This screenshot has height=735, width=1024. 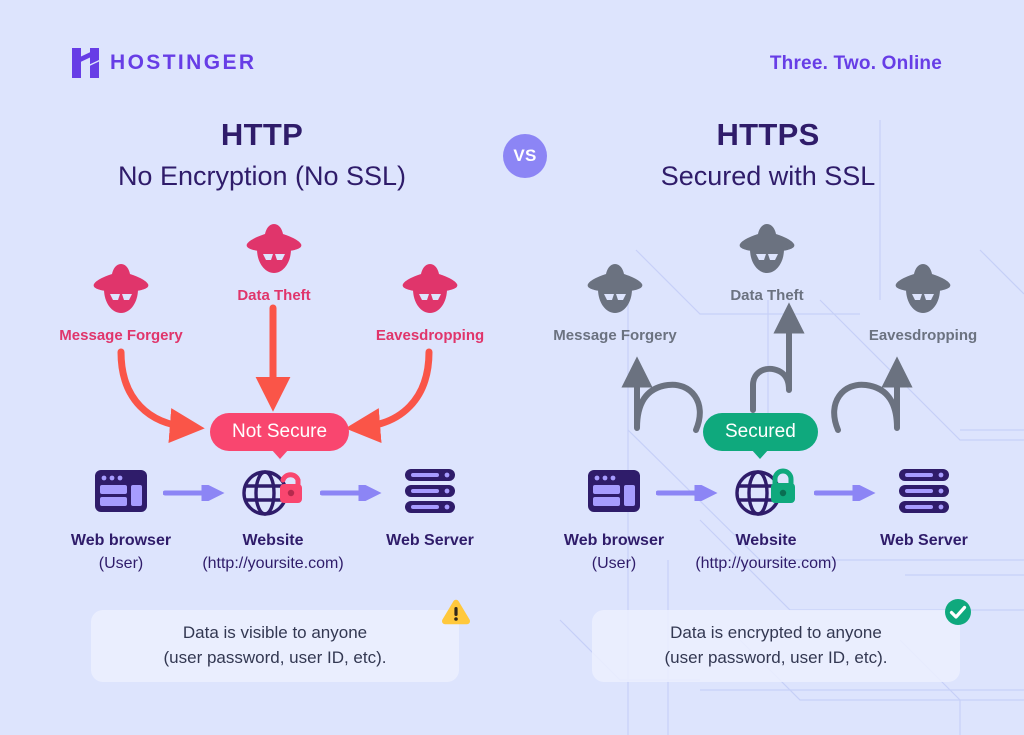 I want to click on closed-padlock-icon, so click(x=783, y=485).